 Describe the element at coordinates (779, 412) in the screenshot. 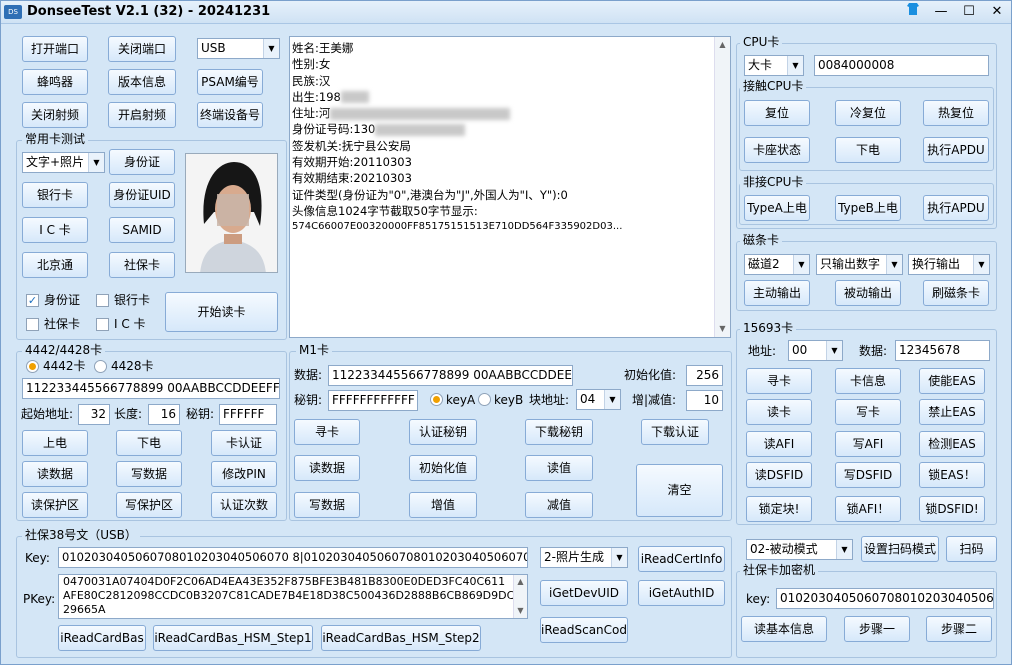

I see `read-15693-button: 读卡` at that location.